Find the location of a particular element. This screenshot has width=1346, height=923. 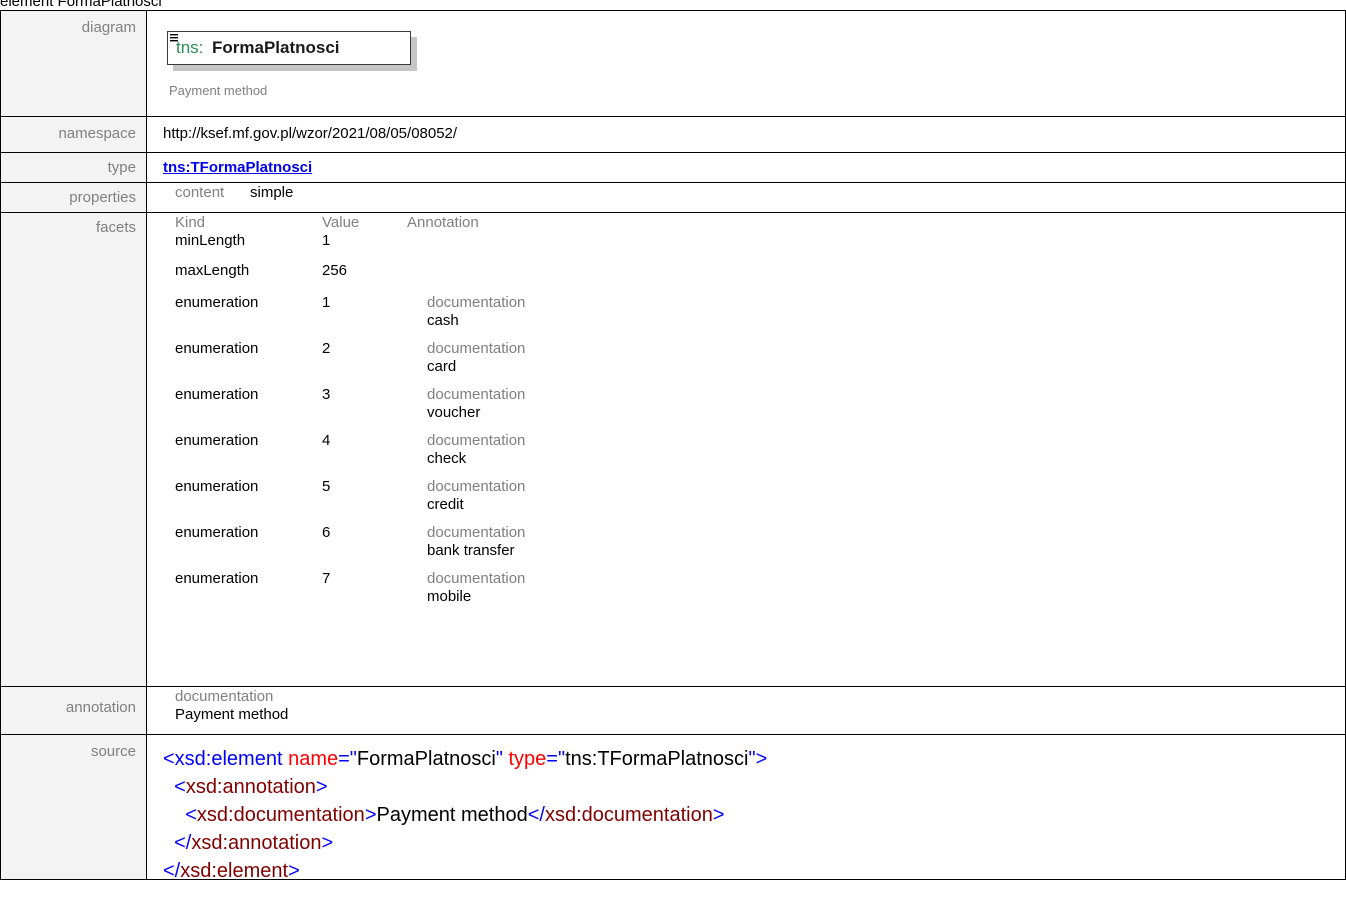

element-box: tns: FormaPlatnosci is located at coordinates (289, 48).